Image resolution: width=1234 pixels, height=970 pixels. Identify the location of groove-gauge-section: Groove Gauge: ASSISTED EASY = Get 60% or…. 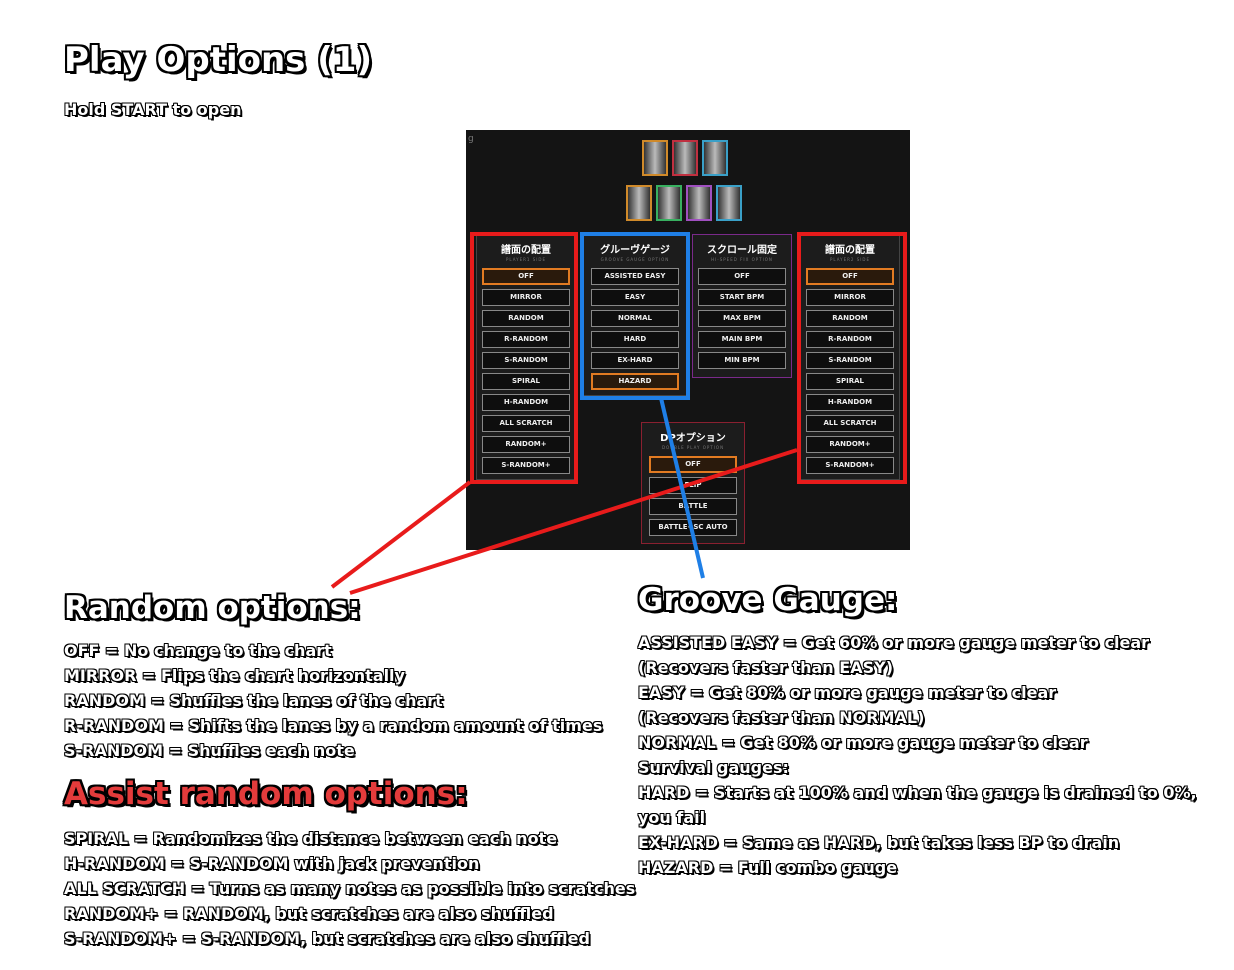
(917, 730).